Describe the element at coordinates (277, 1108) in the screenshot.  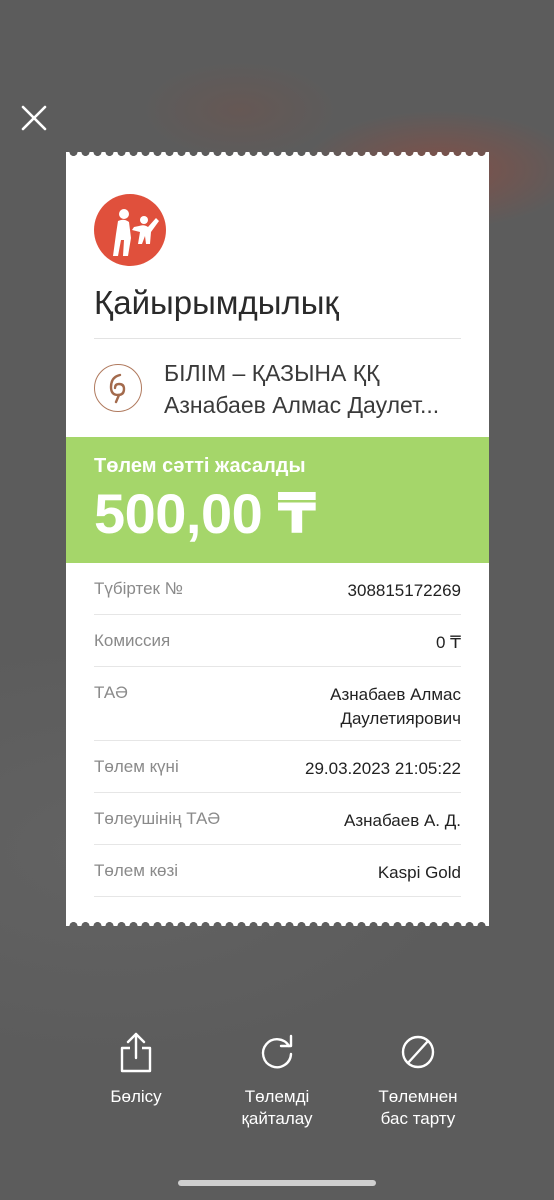
I see `repeat-label: Төлемді қайталау` at that location.